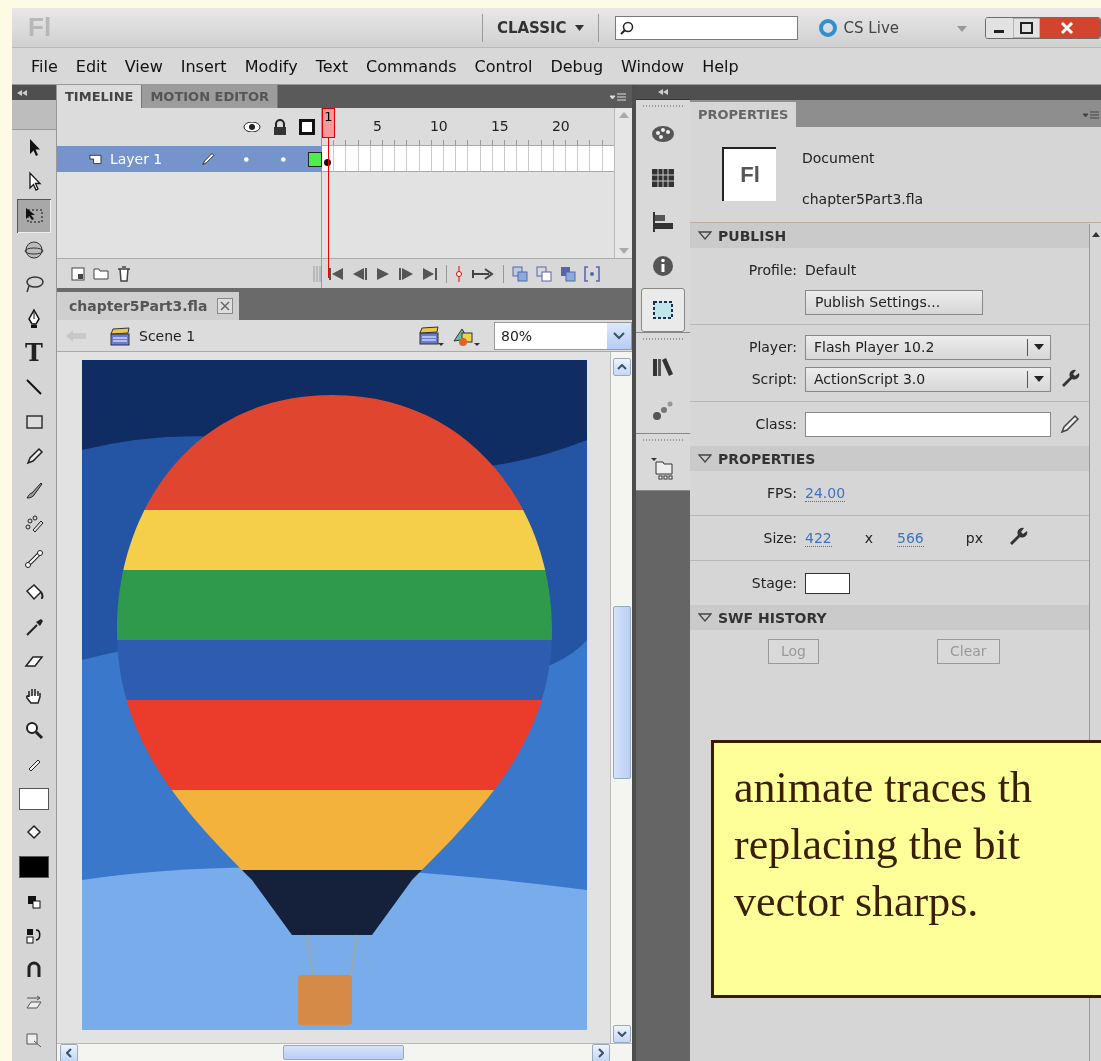 The width and height of the screenshot is (1101, 1061). I want to click on panel-grip, so click(34, 115).